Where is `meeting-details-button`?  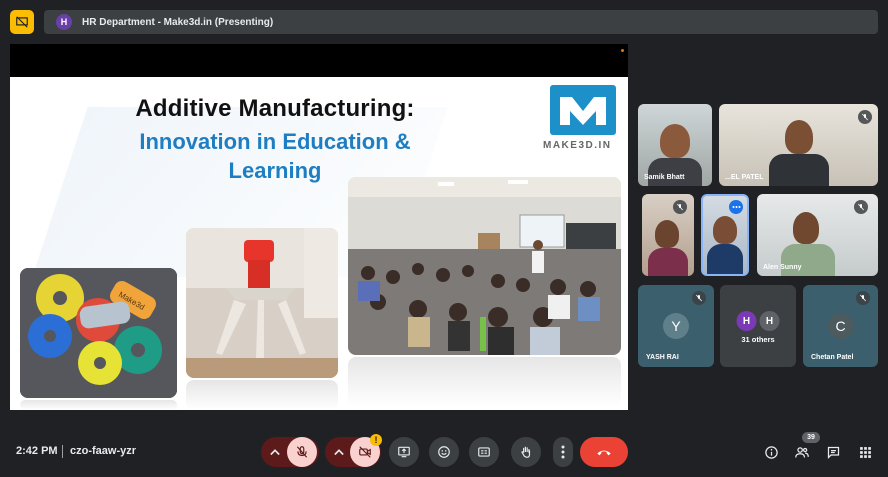 meeting-details-button is located at coordinates (771, 452).